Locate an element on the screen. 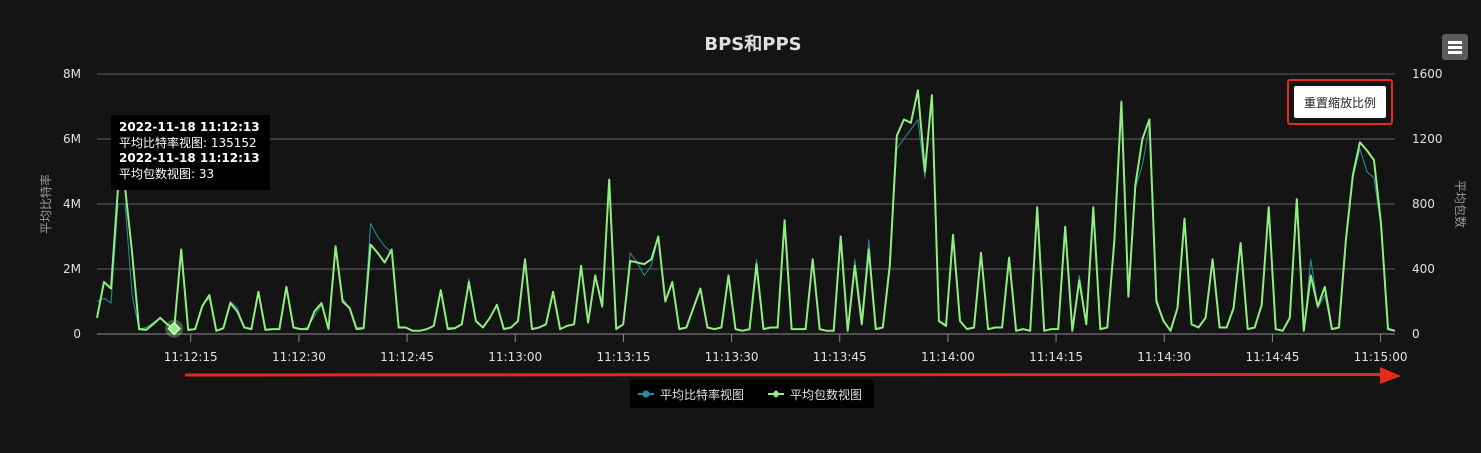  hamburger-menu-icon is located at coordinates (1455, 47).